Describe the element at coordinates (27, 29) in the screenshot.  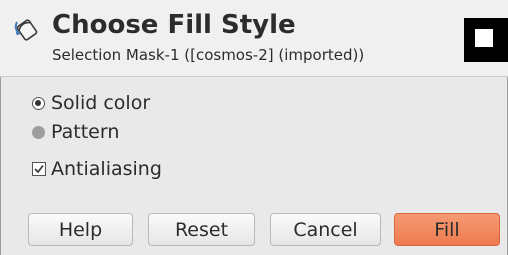
I see `bucket-fill-icon` at that location.